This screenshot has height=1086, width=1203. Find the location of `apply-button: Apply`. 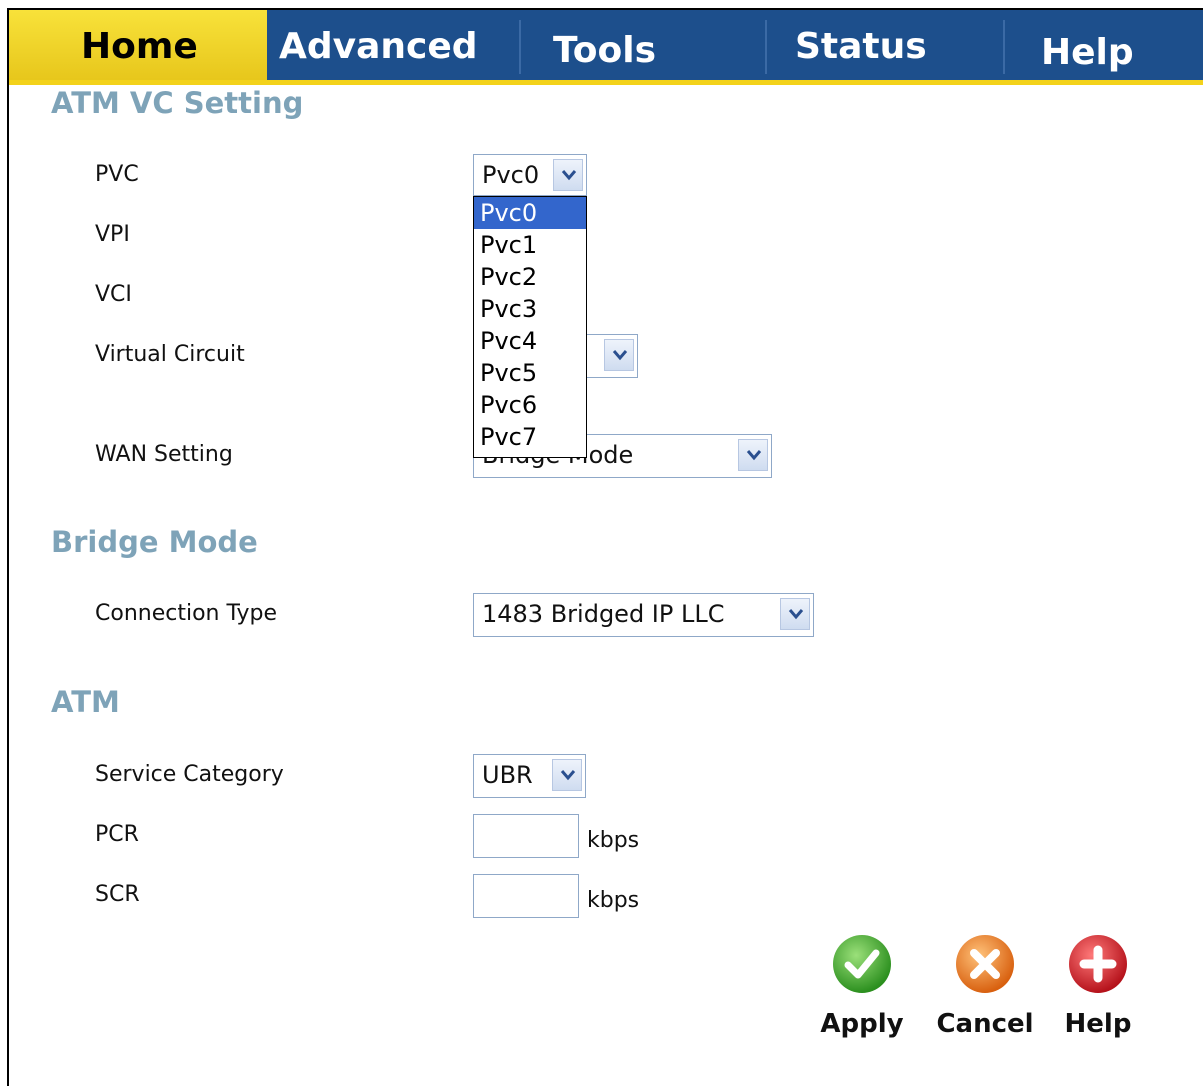

apply-button: Apply is located at coordinates (862, 985).